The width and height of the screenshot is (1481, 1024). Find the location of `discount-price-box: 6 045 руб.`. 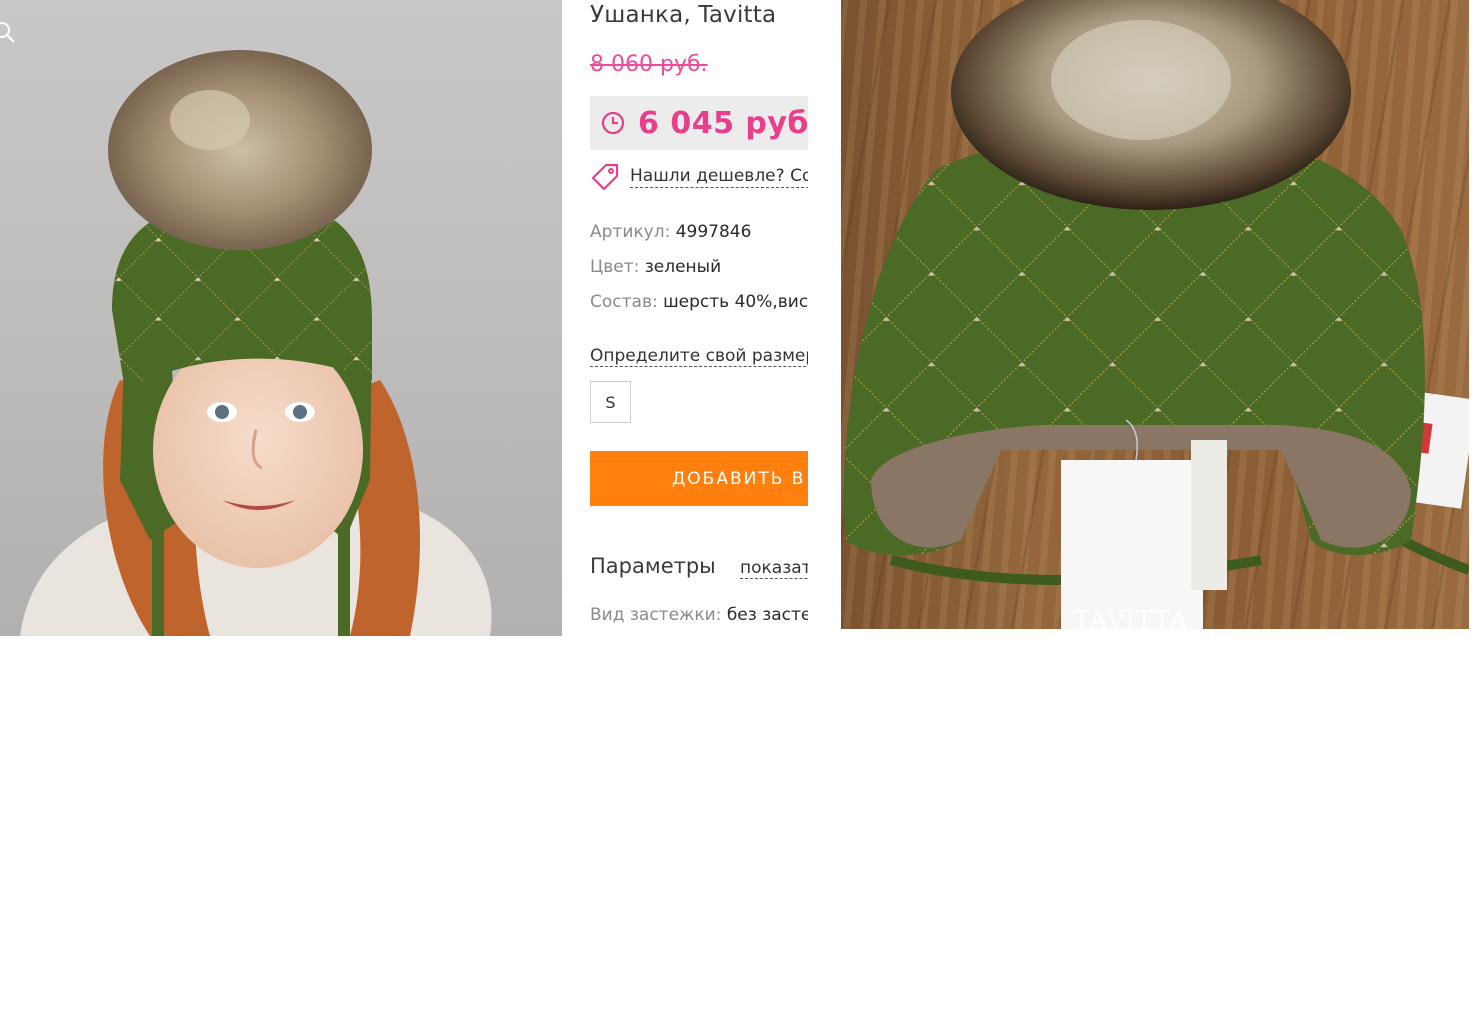

discount-price-box: 6 045 руб. is located at coordinates (699, 123).